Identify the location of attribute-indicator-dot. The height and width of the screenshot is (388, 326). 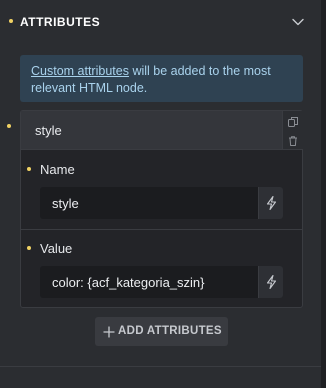
(9, 126).